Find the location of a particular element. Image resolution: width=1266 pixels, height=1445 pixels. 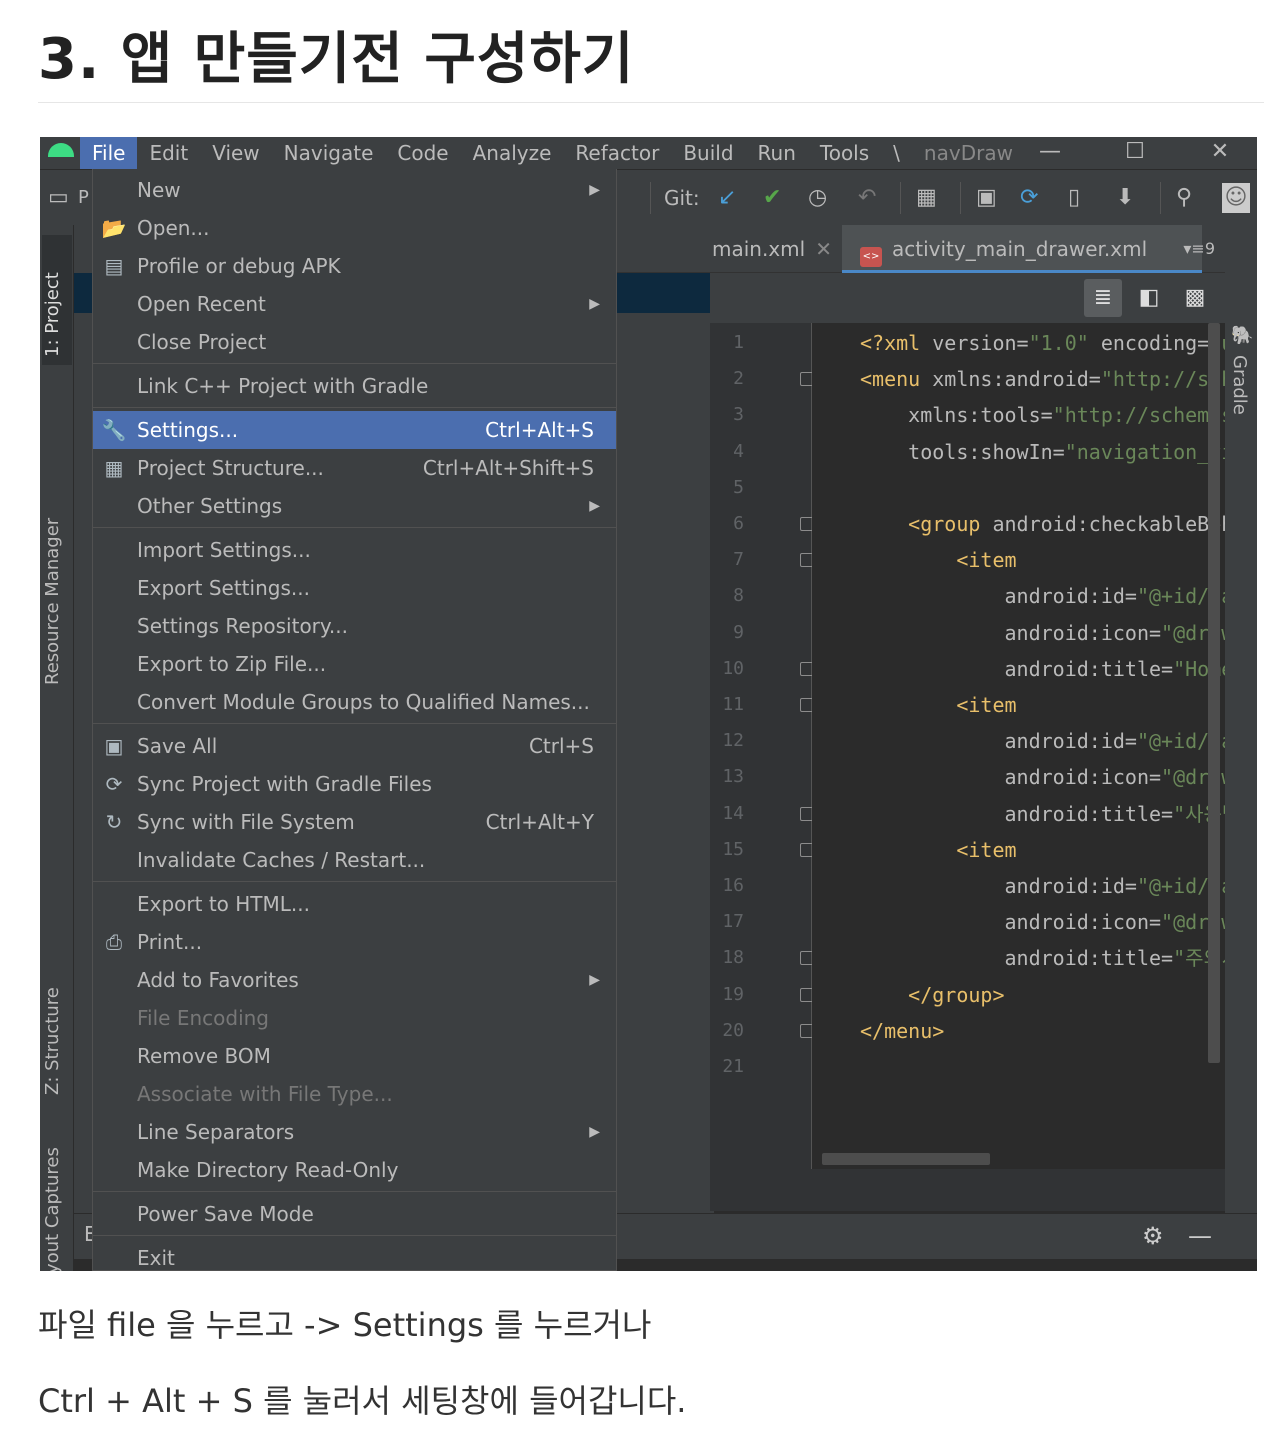

toolbar-separator is located at coordinates (1160, 198).